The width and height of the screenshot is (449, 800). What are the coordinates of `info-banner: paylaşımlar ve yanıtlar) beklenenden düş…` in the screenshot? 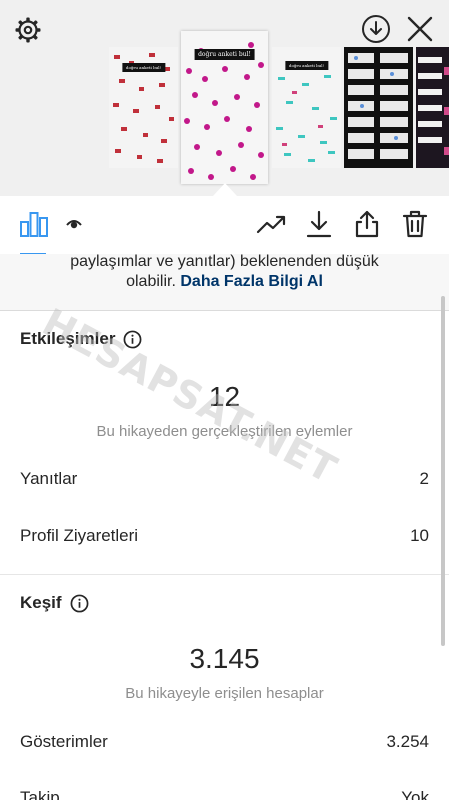 It's located at (224, 282).